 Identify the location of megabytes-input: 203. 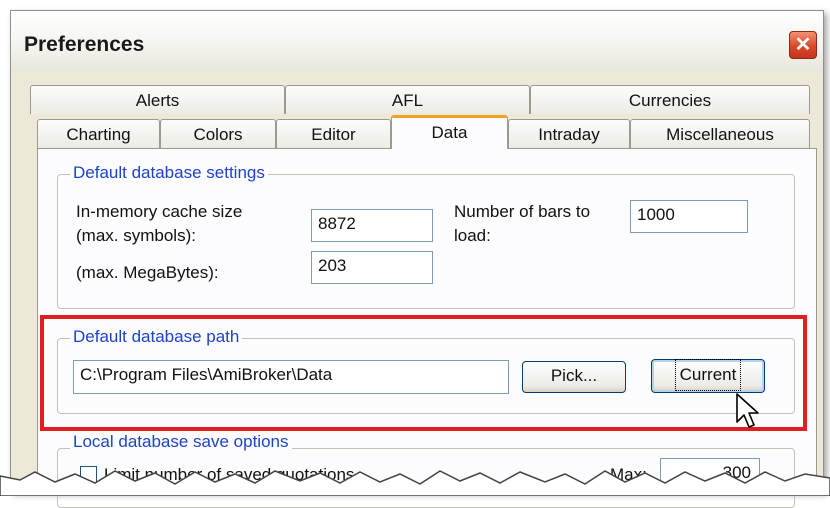
(372, 267).